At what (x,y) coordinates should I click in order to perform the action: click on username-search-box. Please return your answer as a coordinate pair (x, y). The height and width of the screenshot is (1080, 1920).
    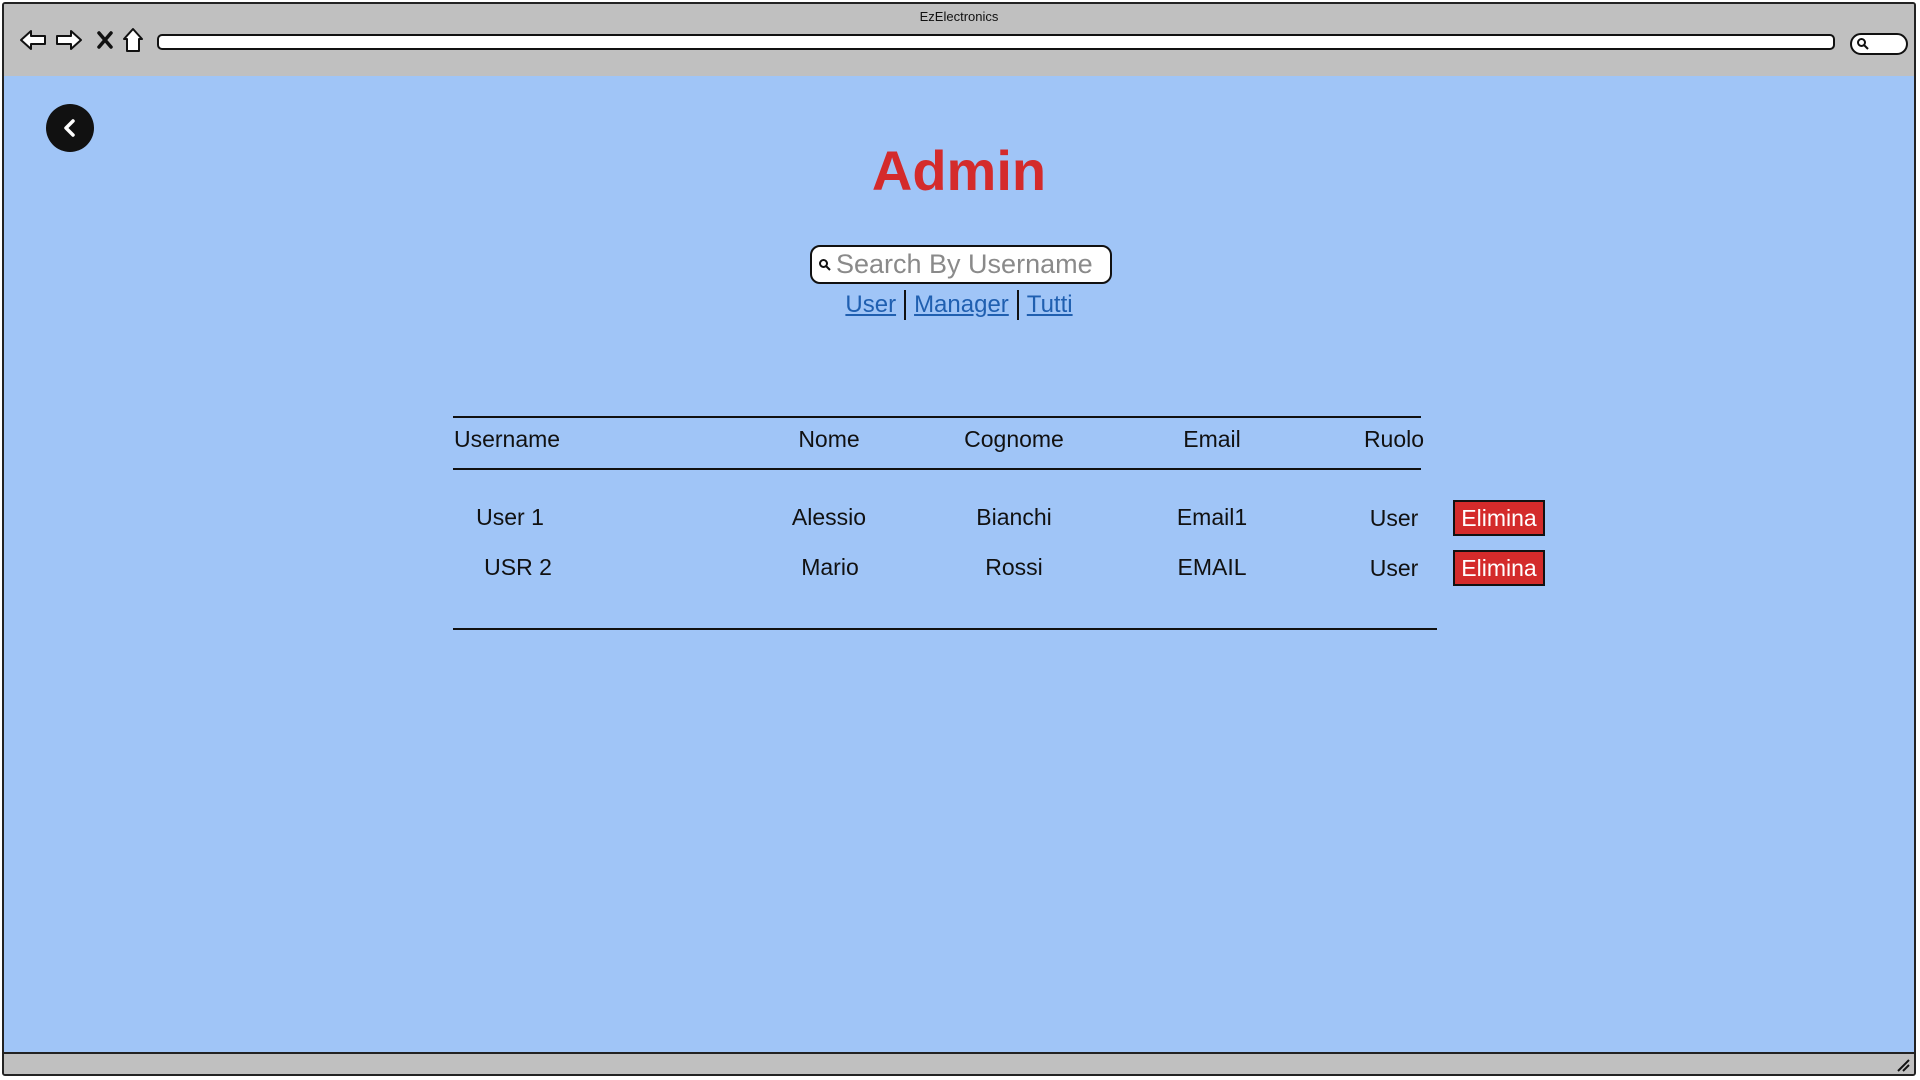
    Looking at the image, I should click on (961, 264).